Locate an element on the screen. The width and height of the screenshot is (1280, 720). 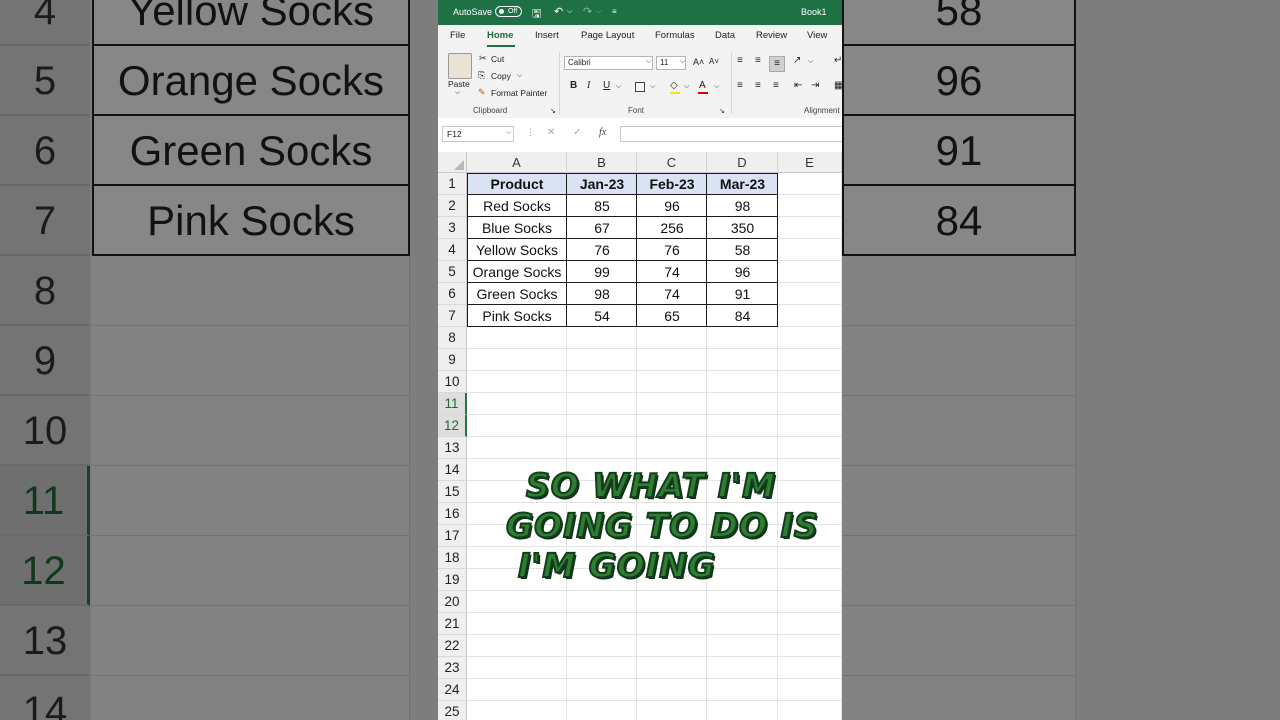
row-header: 12 is located at coordinates (452, 426).